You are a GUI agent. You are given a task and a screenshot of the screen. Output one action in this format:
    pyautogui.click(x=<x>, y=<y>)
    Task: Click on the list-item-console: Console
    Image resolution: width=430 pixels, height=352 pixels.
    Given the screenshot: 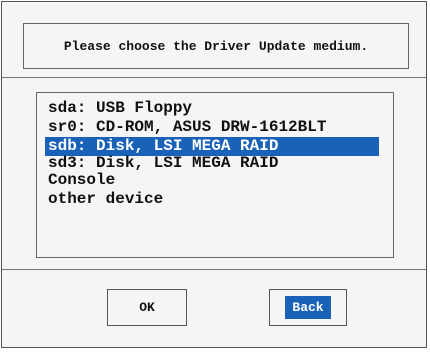 What is the action you would take?
    pyautogui.click(x=215, y=180)
    